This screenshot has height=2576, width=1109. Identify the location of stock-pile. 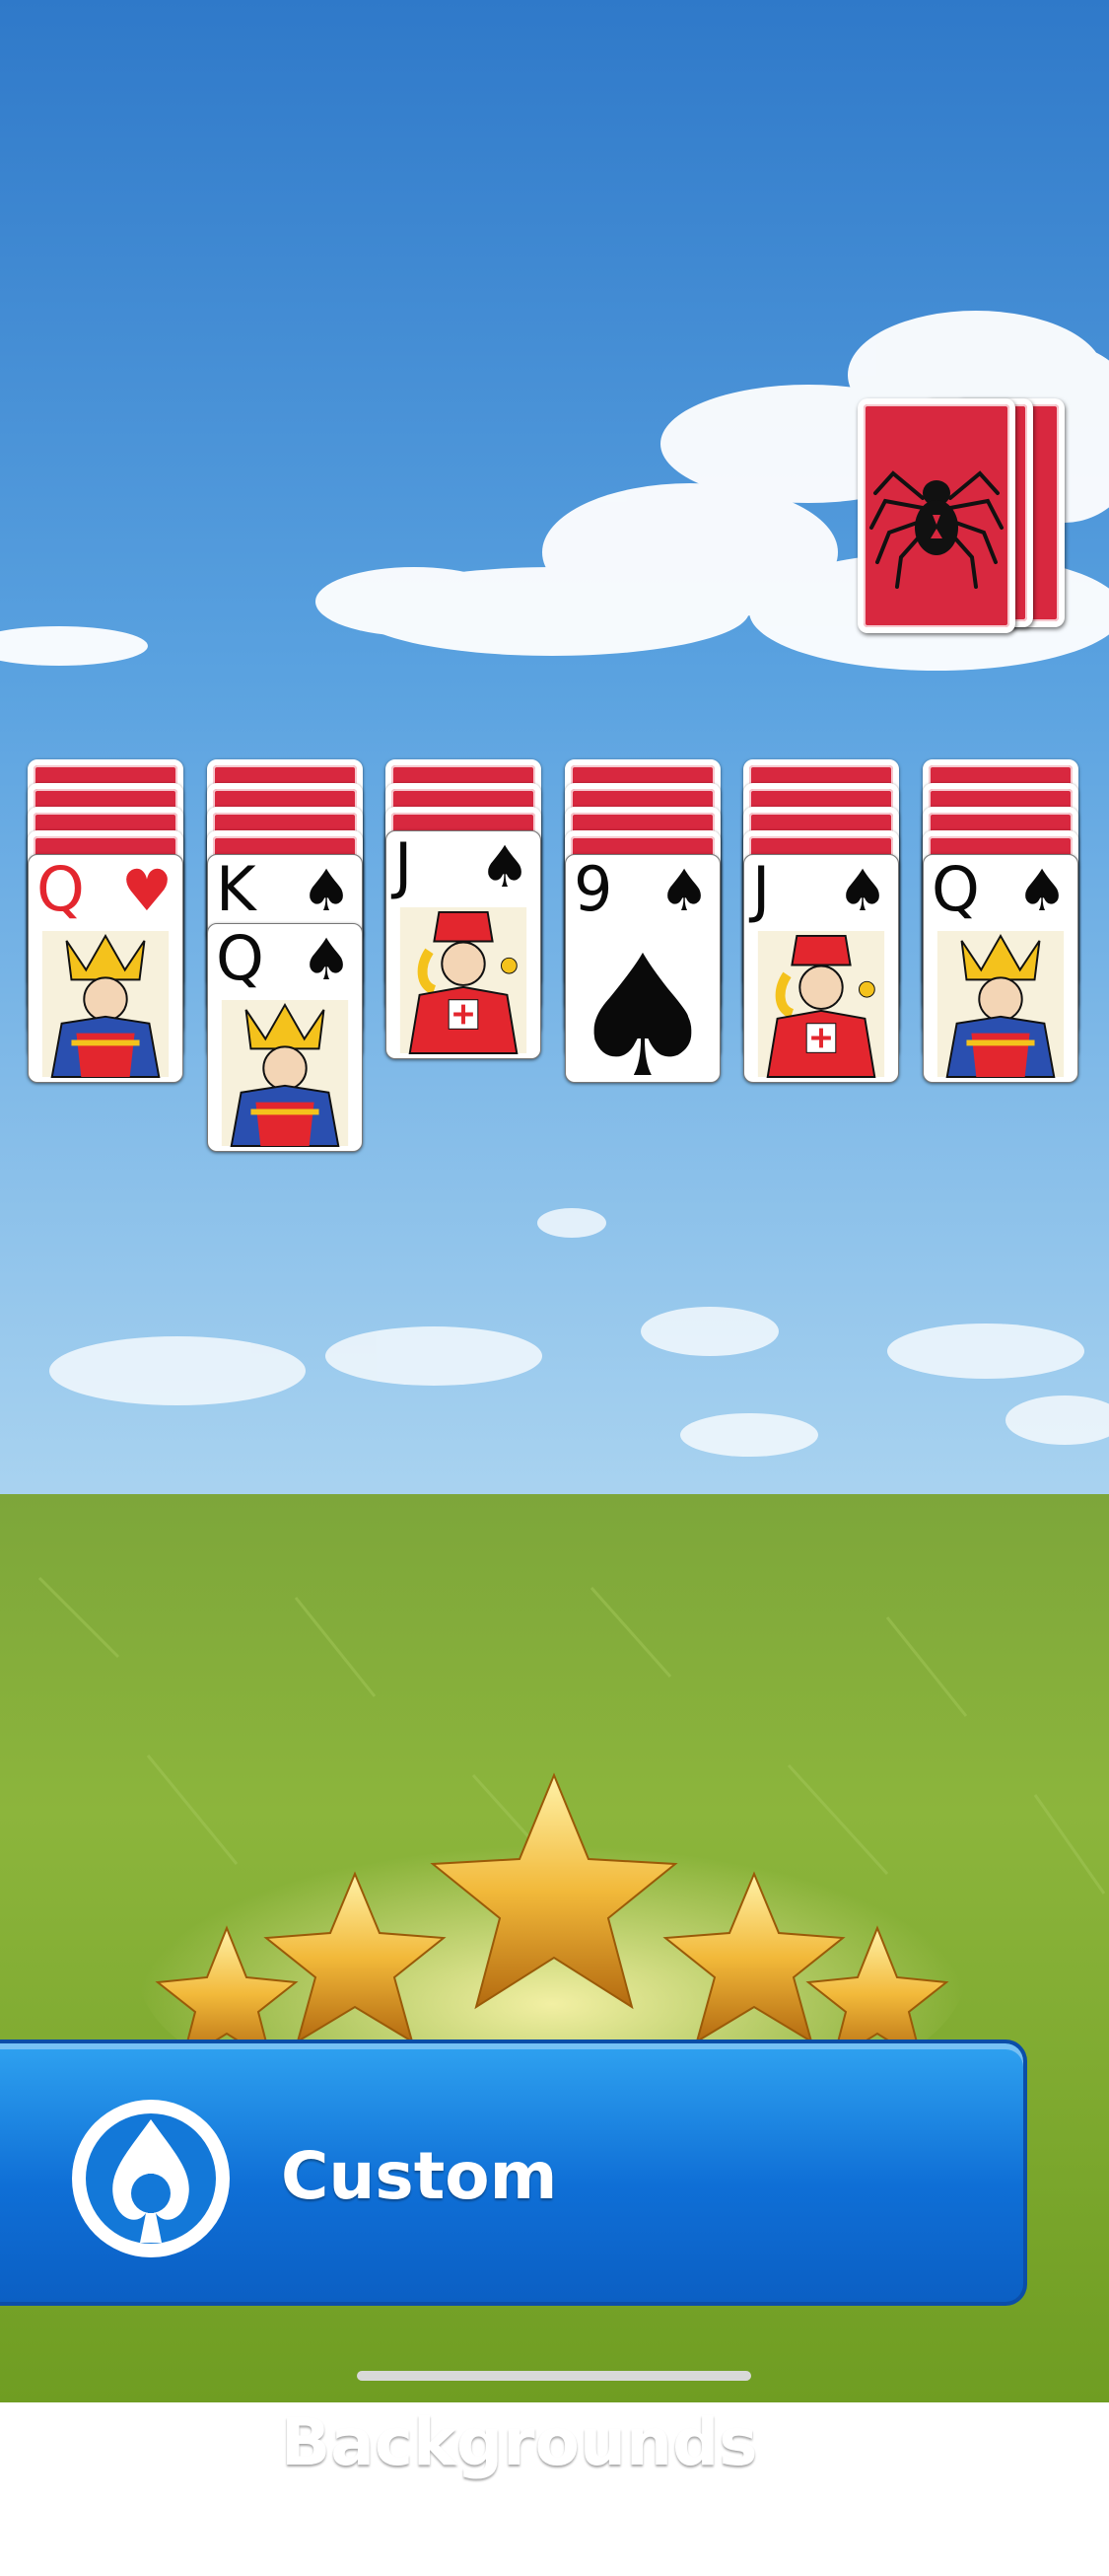
(971, 519).